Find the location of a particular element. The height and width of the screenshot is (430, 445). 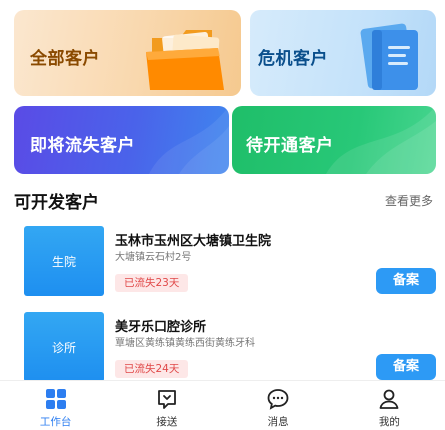

customer-name: 美牙乐口腔诊所 is located at coordinates (161, 327).